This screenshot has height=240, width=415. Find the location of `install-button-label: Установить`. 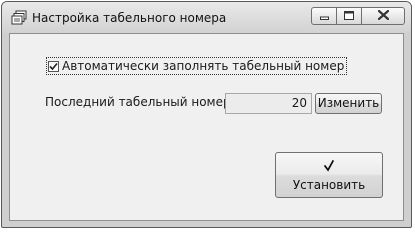

install-button-label: Установить is located at coordinates (329, 184).